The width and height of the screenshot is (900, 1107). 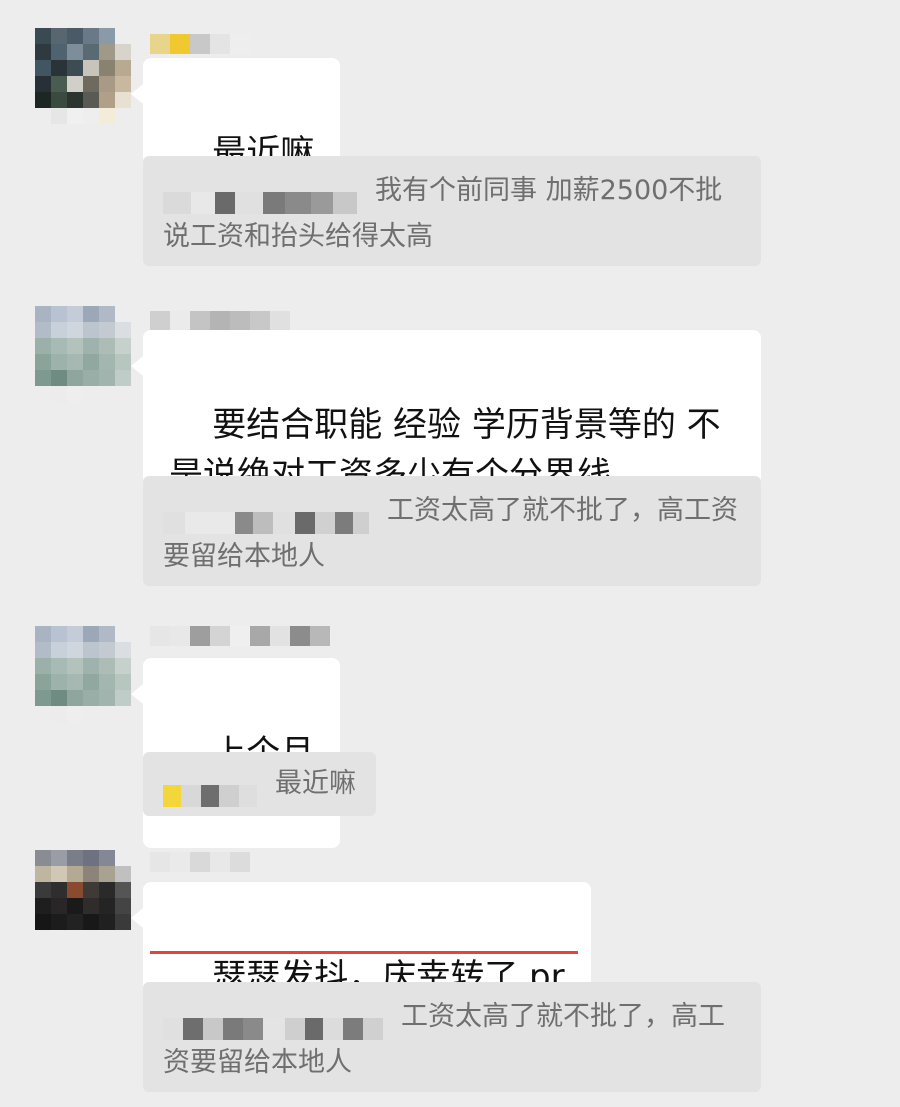 I want to click on quoted-reply: 最近嘛, so click(x=259, y=784).